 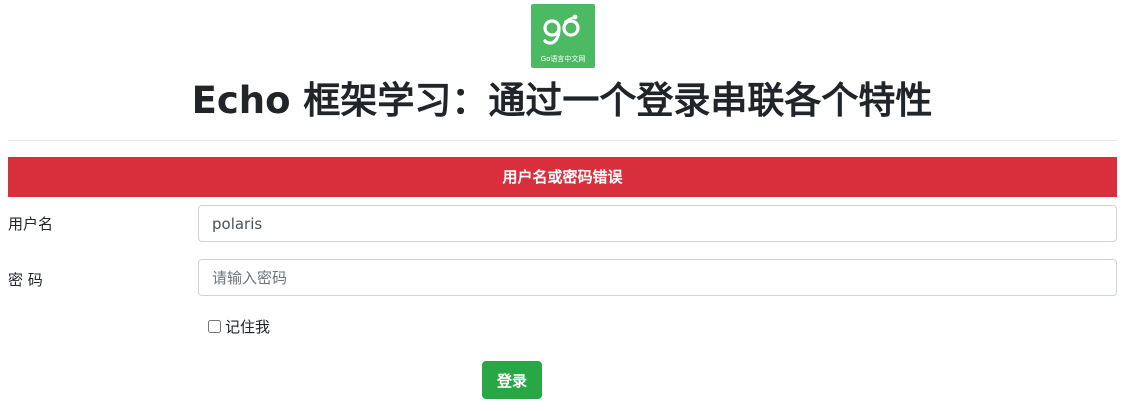 I want to click on remember-me-label: 记住我, so click(x=248, y=327).